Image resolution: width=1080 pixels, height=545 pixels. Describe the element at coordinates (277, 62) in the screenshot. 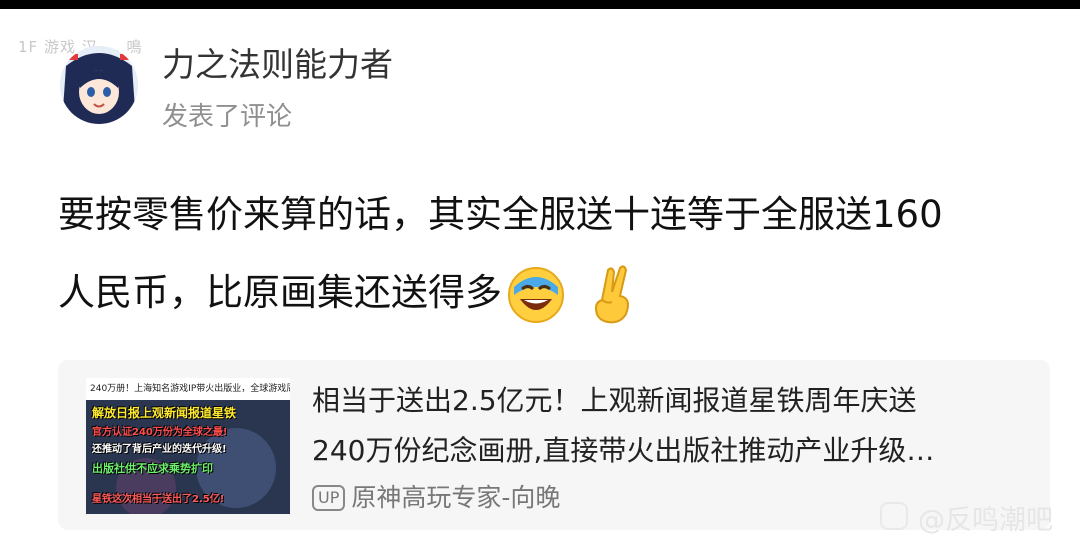

I see `username: 力之法则能力者` at that location.